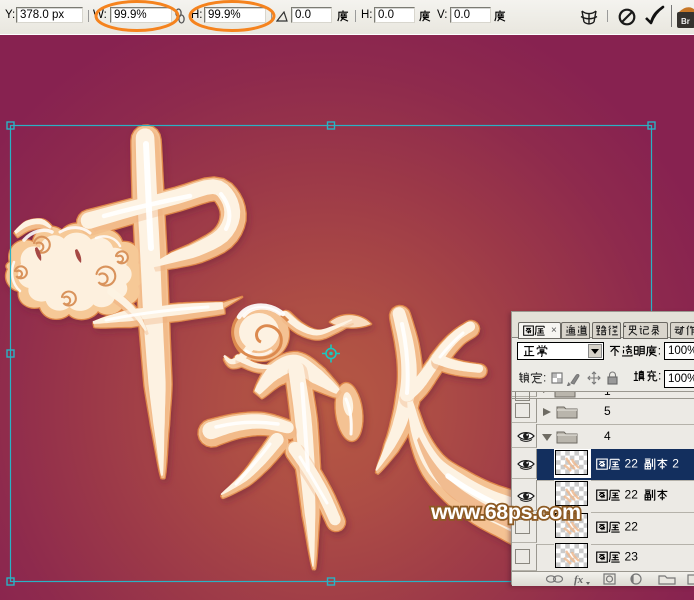 The image size is (694, 600). I want to click on svg-text: fx, so click(579, 580).